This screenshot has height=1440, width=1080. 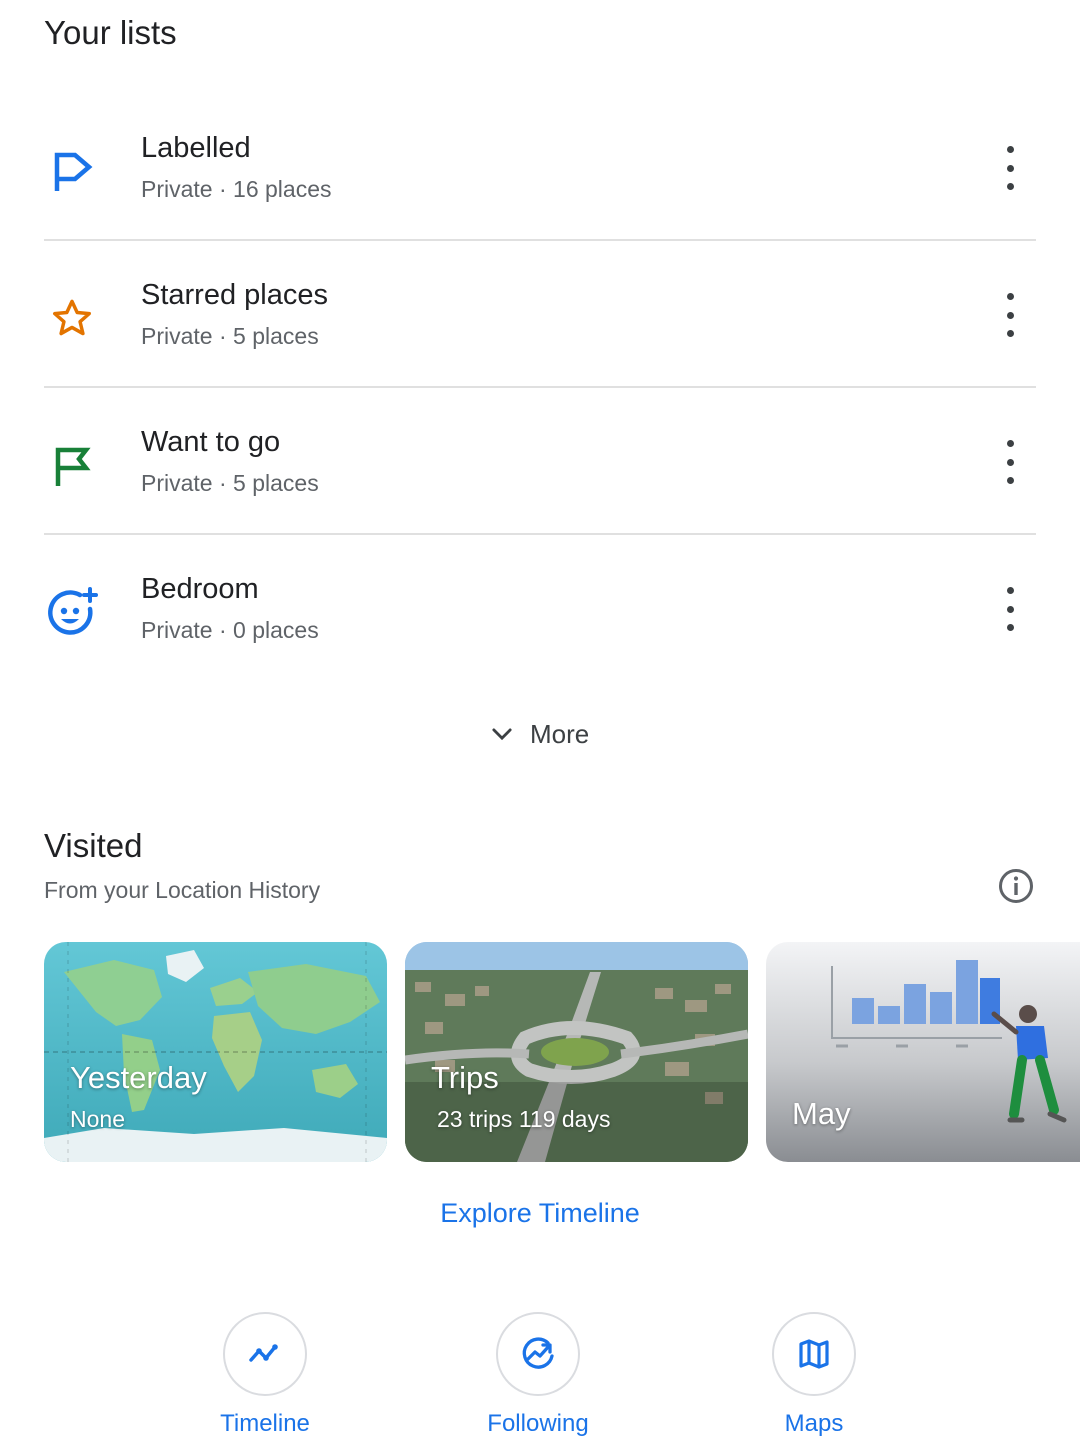 I want to click on map-icon, so click(x=814, y=1354).